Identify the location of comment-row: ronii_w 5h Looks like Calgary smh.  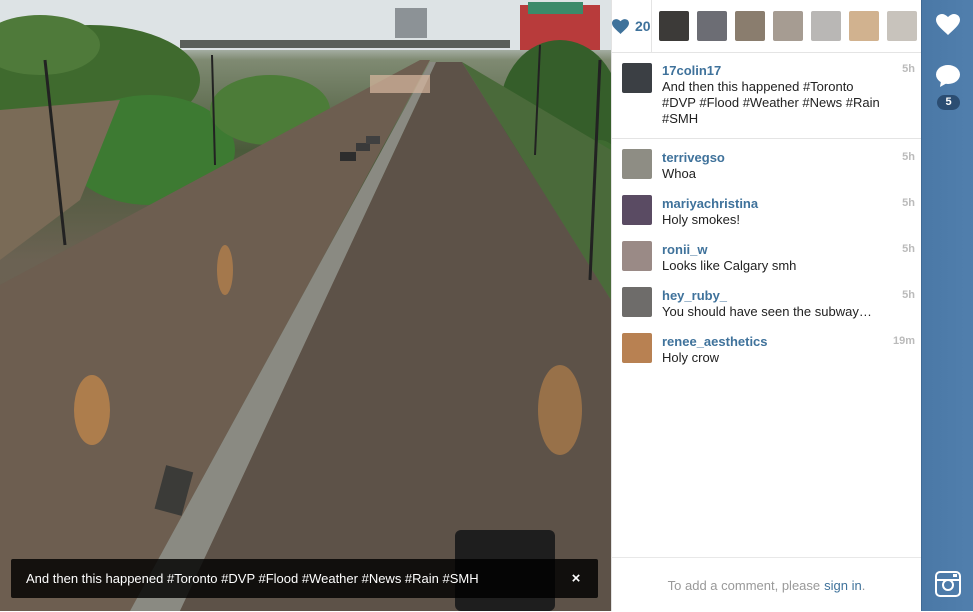
(766, 254).